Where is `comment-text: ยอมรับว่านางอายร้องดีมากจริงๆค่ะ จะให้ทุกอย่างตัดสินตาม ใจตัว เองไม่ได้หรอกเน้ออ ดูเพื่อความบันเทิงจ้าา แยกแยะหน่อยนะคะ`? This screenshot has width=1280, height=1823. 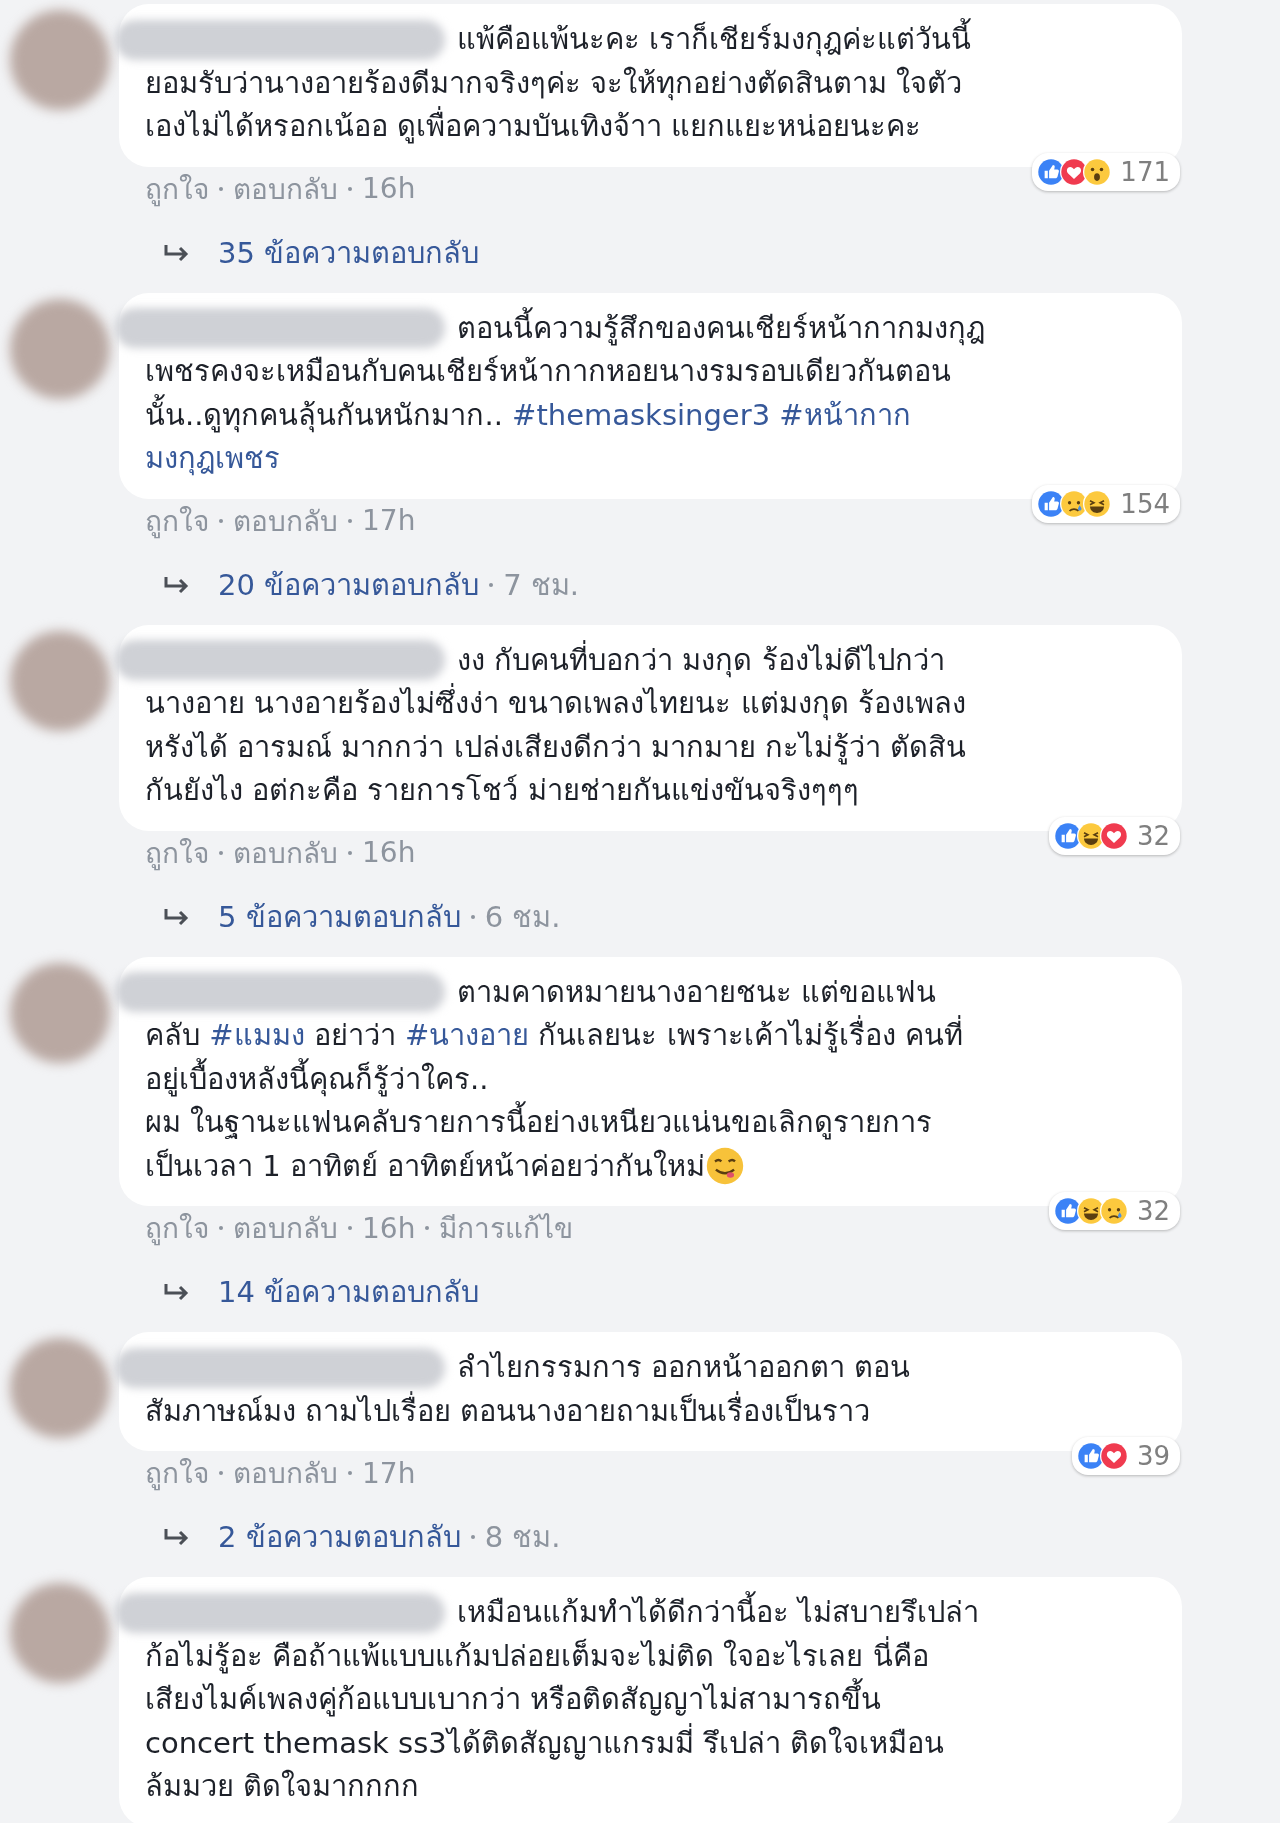 comment-text: ยอมรับว่านางอายร้องดีมากจริงๆค่ะ จะให้ทุกอย่างตัดสินตาม ใจตัว เองไม่ได้หรอกเน้ออ ดูเพื่อความบันเทิงจ้าา แยกแยะหน่อยนะคะ is located at coordinates (554, 105).